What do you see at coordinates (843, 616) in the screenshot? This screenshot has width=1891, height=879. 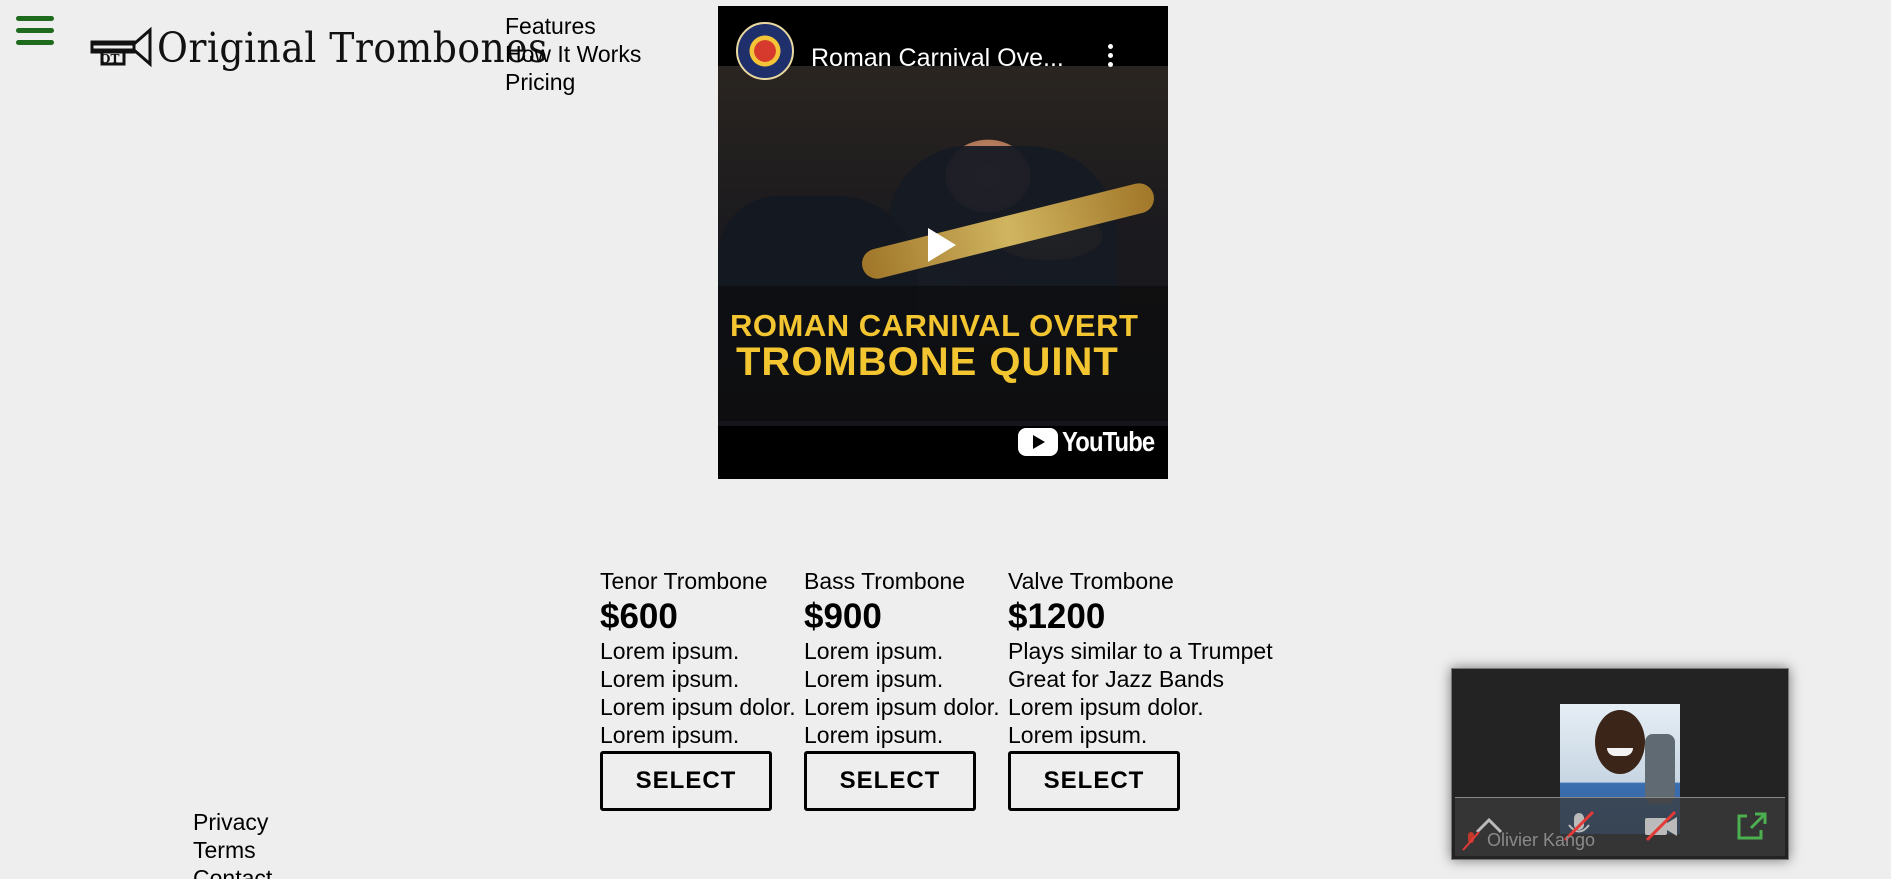 I see `plan-price: $900` at bounding box center [843, 616].